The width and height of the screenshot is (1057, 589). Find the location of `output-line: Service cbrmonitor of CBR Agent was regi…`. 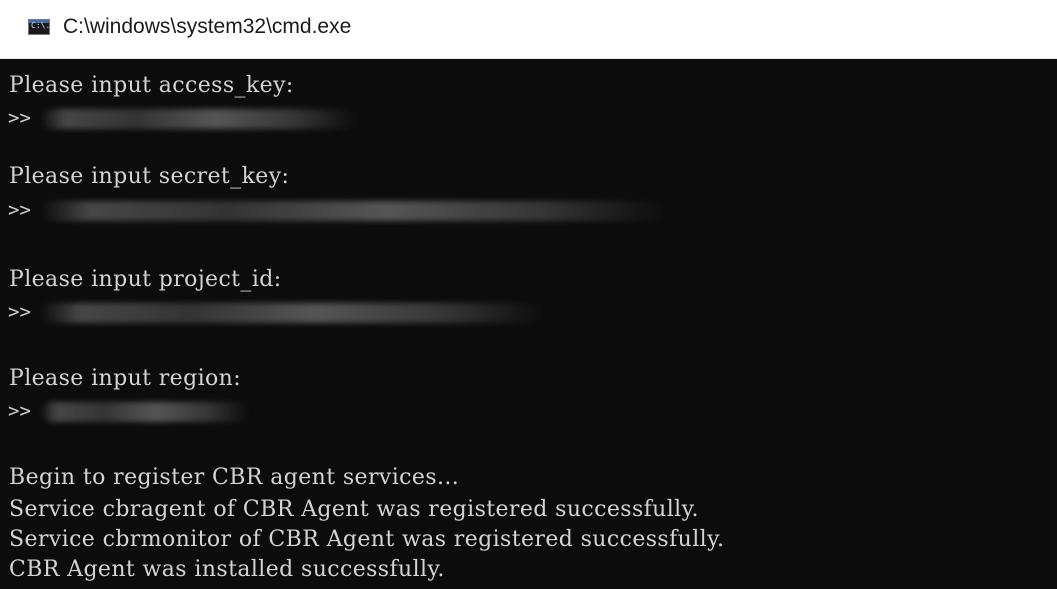

output-line: Service cbrmonitor of CBR Agent was regi… is located at coordinates (367, 539).